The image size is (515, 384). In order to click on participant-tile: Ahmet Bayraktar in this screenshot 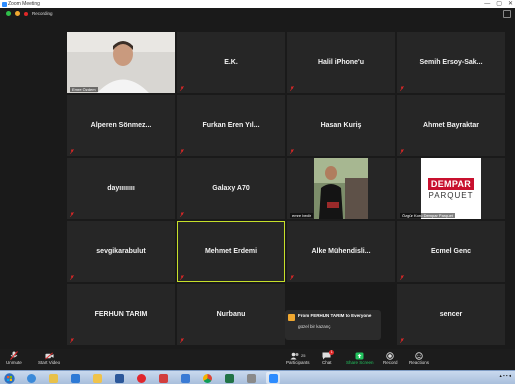, I will do `click(451, 125)`.